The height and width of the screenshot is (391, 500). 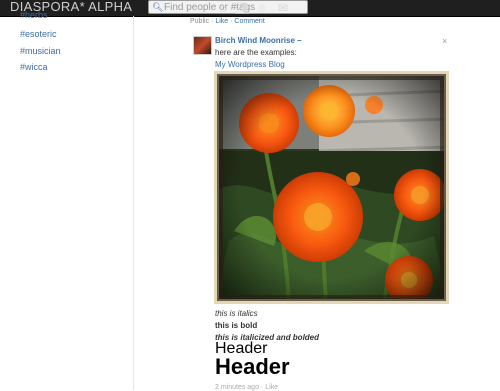 What do you see at coordinates (236, 325) in the screenshot?
I see `bold-text: this is bold` at bounding box center [236, 325].